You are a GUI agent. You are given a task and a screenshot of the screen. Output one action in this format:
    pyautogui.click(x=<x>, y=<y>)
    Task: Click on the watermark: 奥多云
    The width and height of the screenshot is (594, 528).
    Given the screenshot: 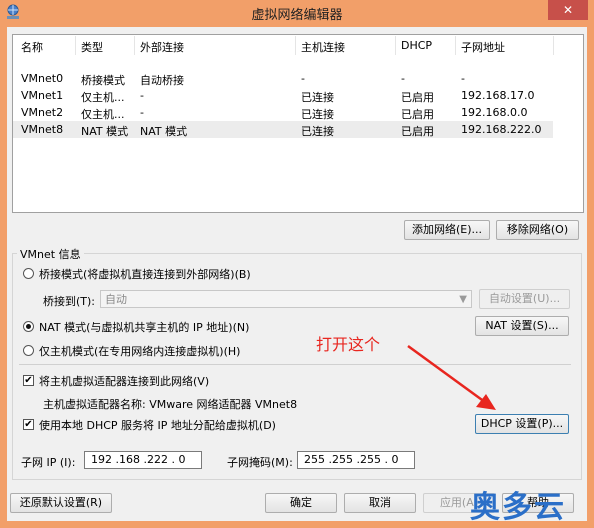 What is the action you would take?
    pyautogui.click(x=518, y=507)
    